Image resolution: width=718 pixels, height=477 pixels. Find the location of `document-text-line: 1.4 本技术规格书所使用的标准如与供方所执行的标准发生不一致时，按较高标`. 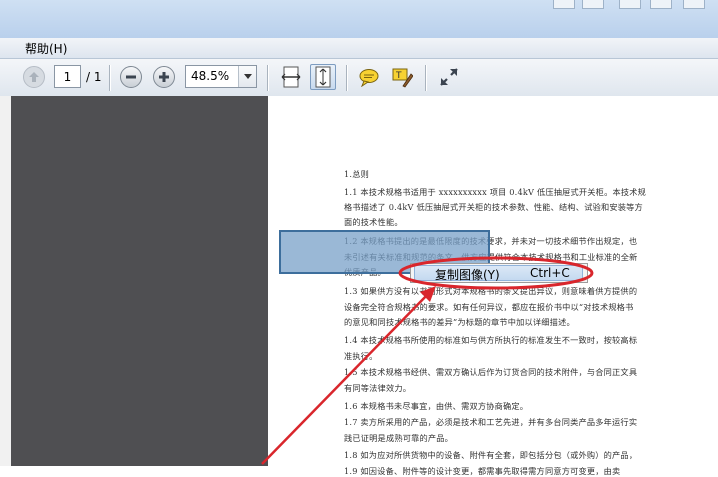

document-text-line: 1.4 本技术规格书所使用的标准如与供方所执行的标准发生不一致时，按较高标 is located at coordinates (491, 340).